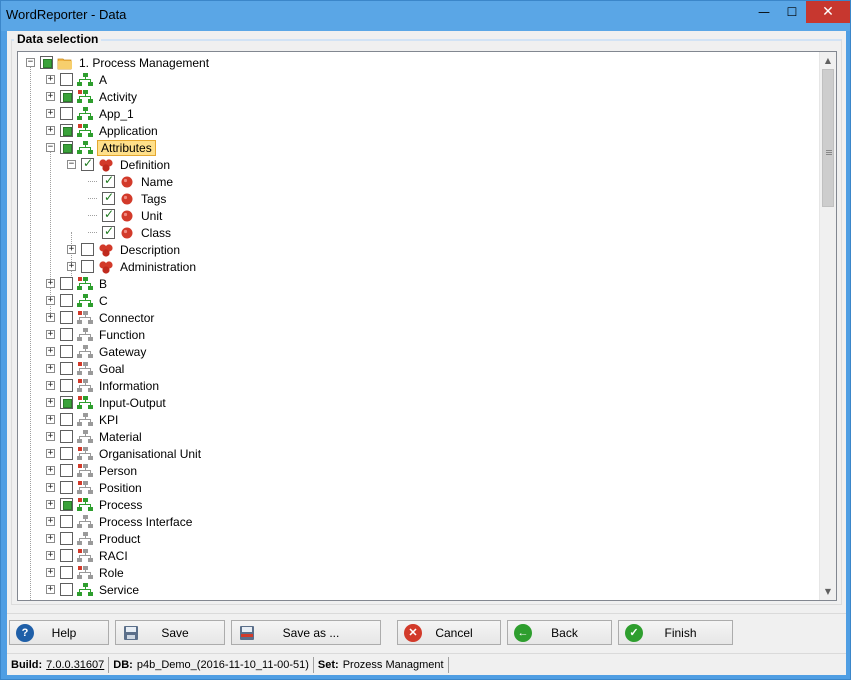  Describe the element at coordinates (120, 437) in the screenshot. I see `tree-node-label: Material` at that location.